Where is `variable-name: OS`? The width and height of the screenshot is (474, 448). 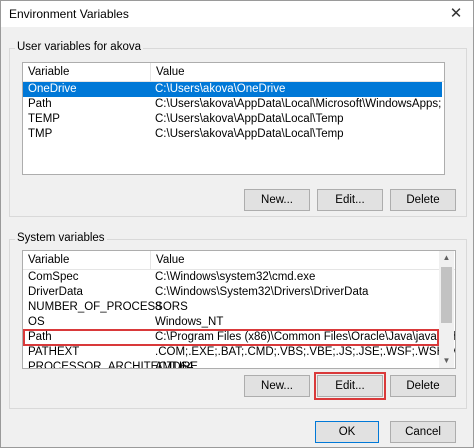
variable-name: OS is located at coordinates (36, 322).